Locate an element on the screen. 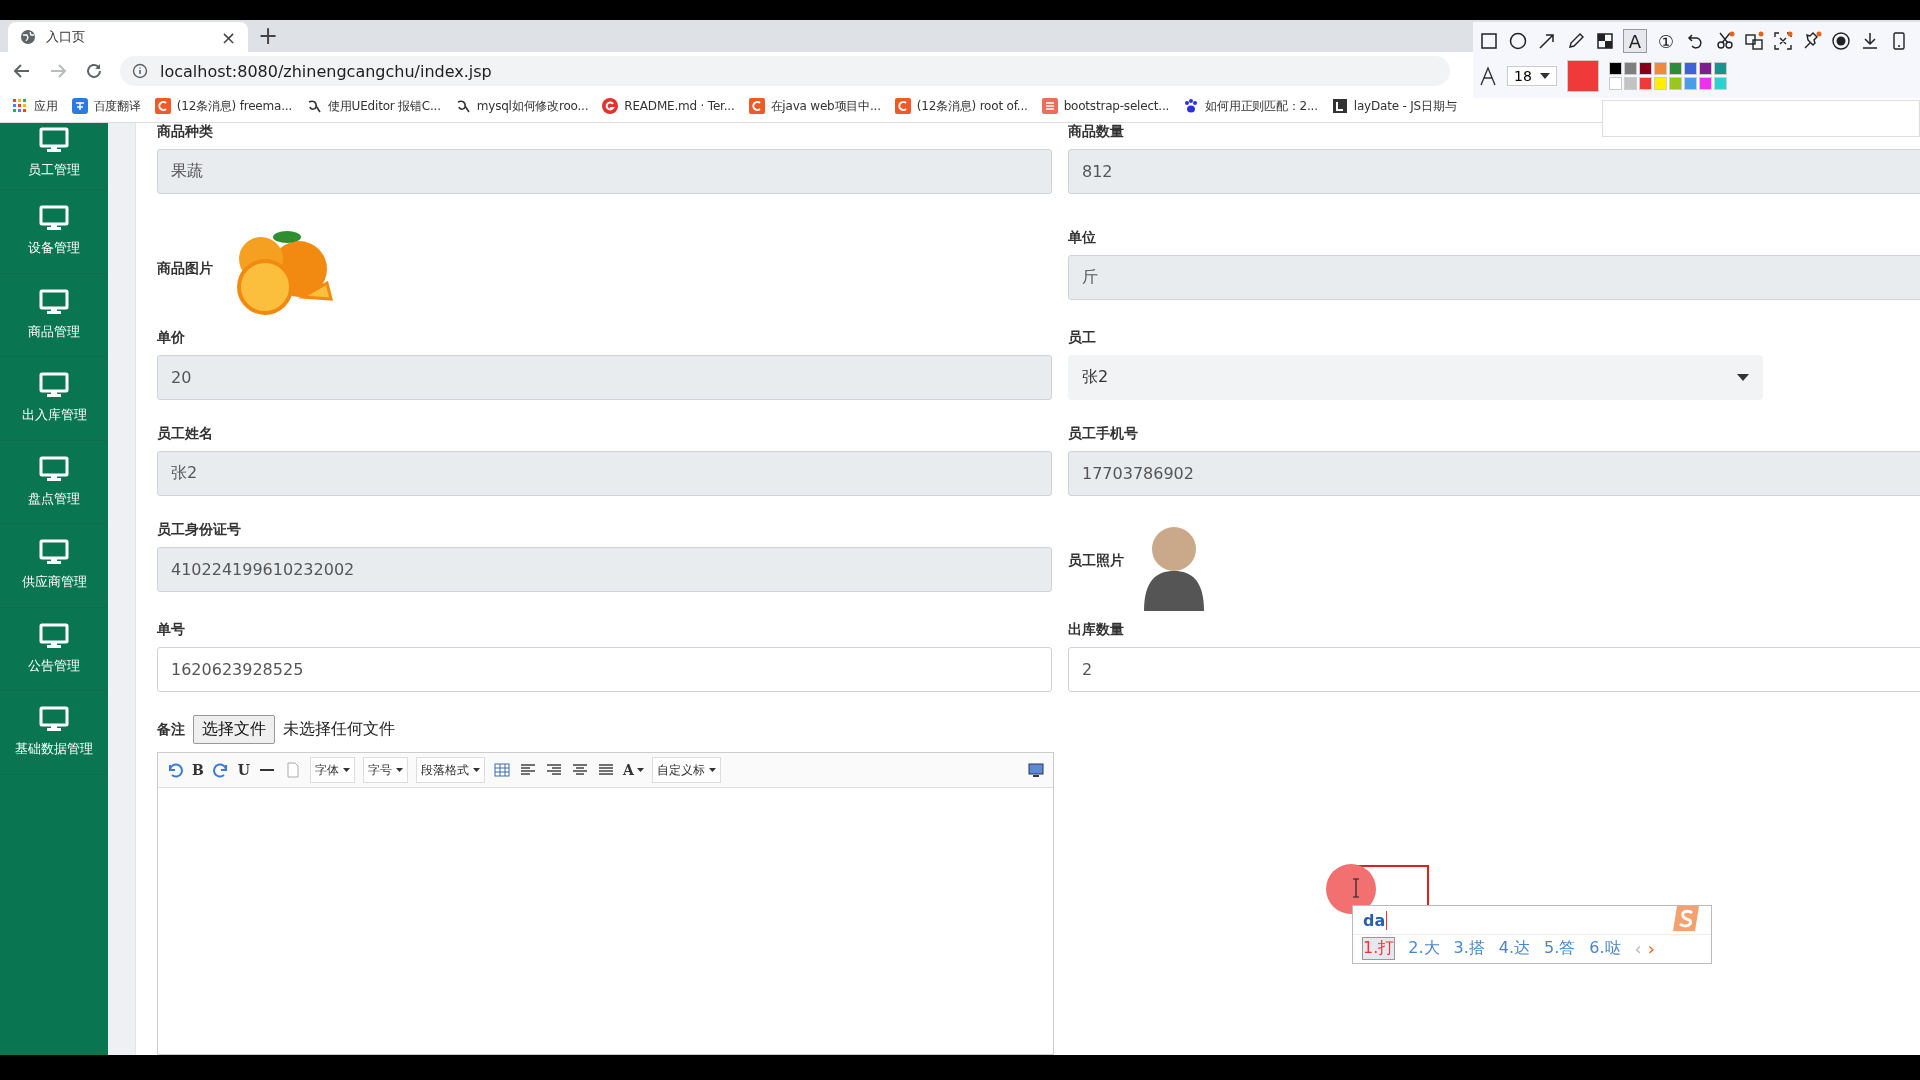 The image size is (1920, 1080). toolbar-dropdown: 段落格式 is located at coordinates (451, 770).